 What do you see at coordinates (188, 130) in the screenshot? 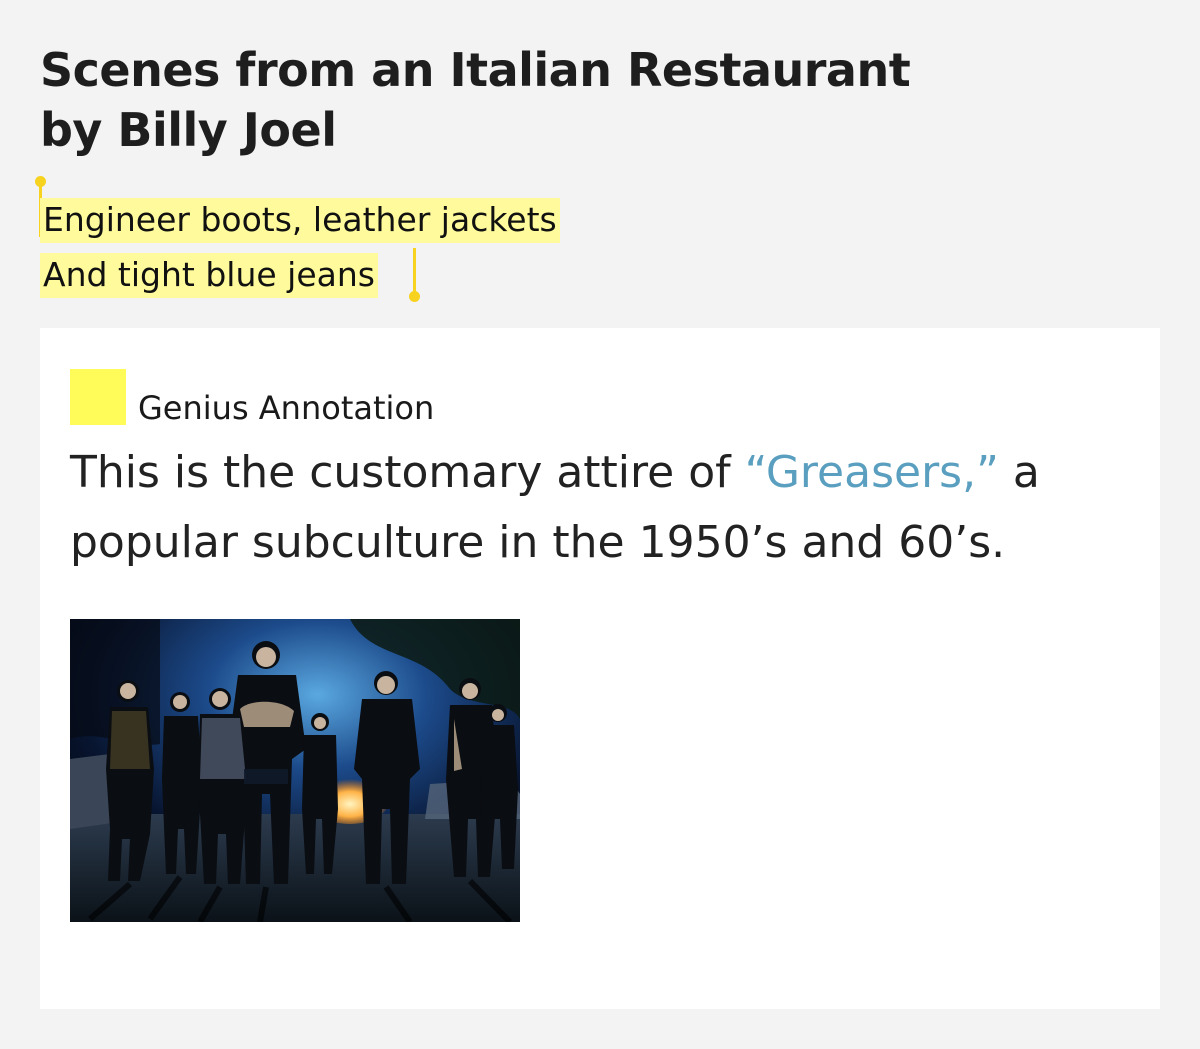
I see `song-title-line-2: by Billy Joel` at bounding box center [188, 130].